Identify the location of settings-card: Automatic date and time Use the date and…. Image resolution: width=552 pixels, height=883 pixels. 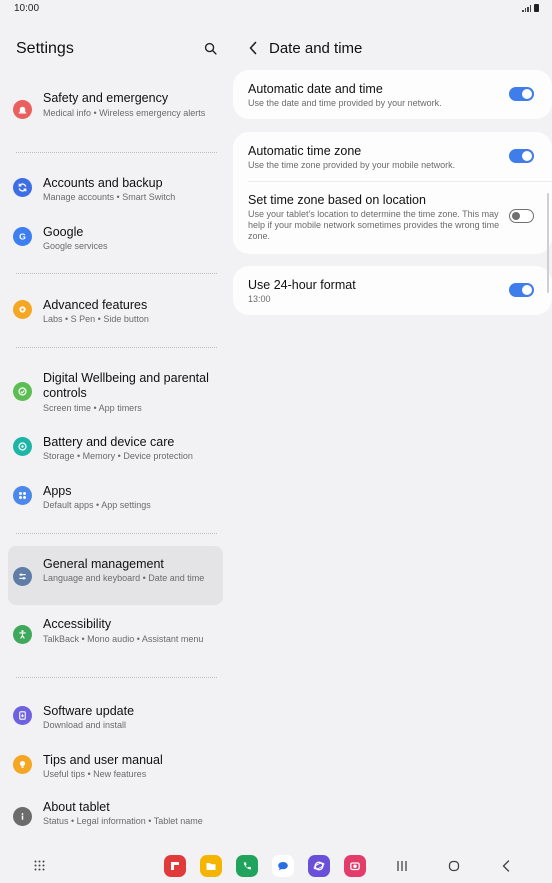
(392, 94).